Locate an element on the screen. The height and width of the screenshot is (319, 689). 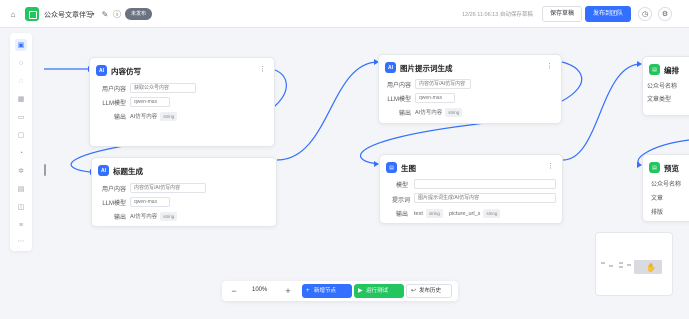
node-right-bottom: ▤ 预览 公众号名称 文章 排版 is located at coordinates (665, 188).